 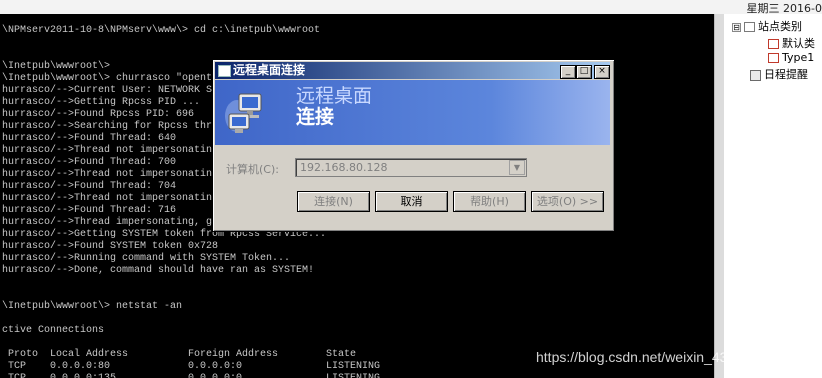 I want to click on computer-label: 计算机(C):, so click(x=252, y=169).